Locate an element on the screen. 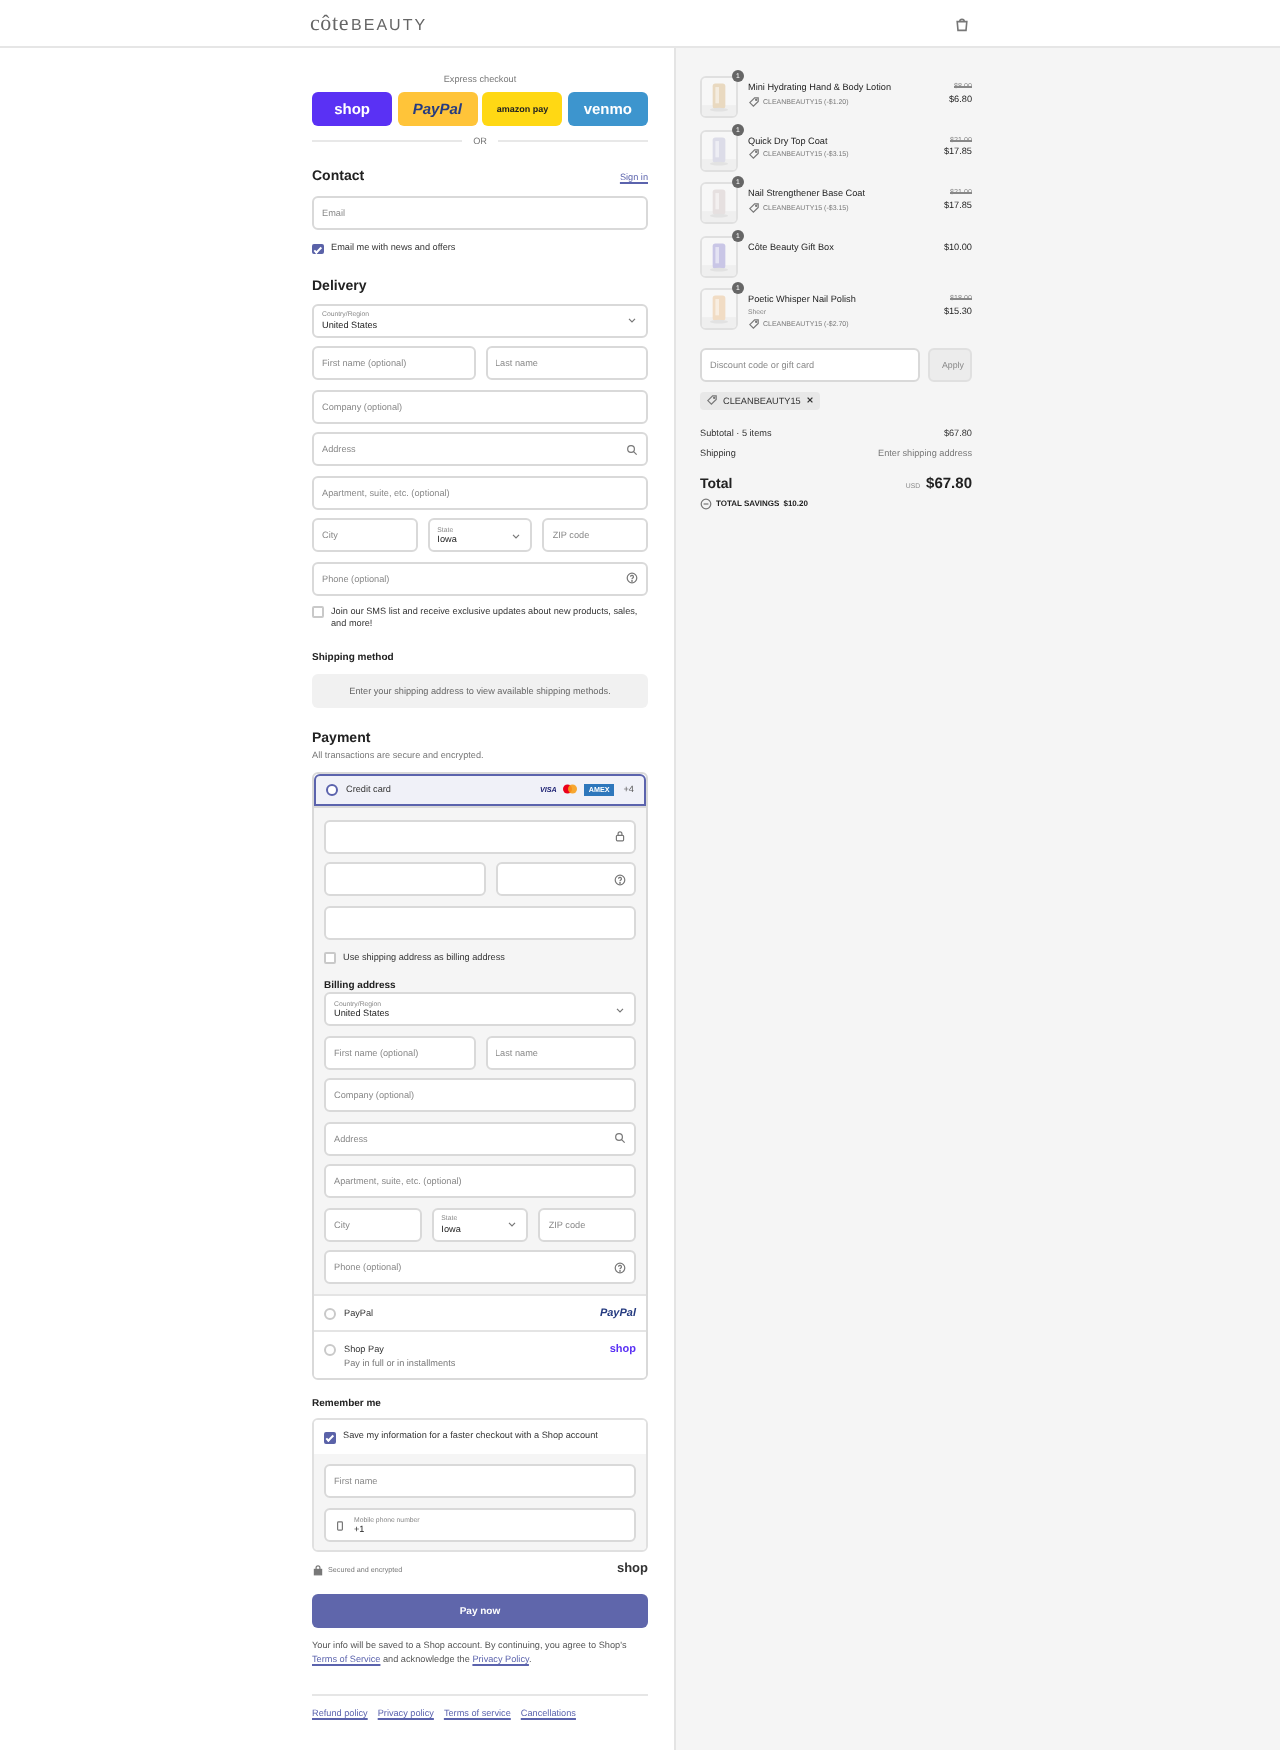  mastercard-logo is located at coordinates (570, 789).